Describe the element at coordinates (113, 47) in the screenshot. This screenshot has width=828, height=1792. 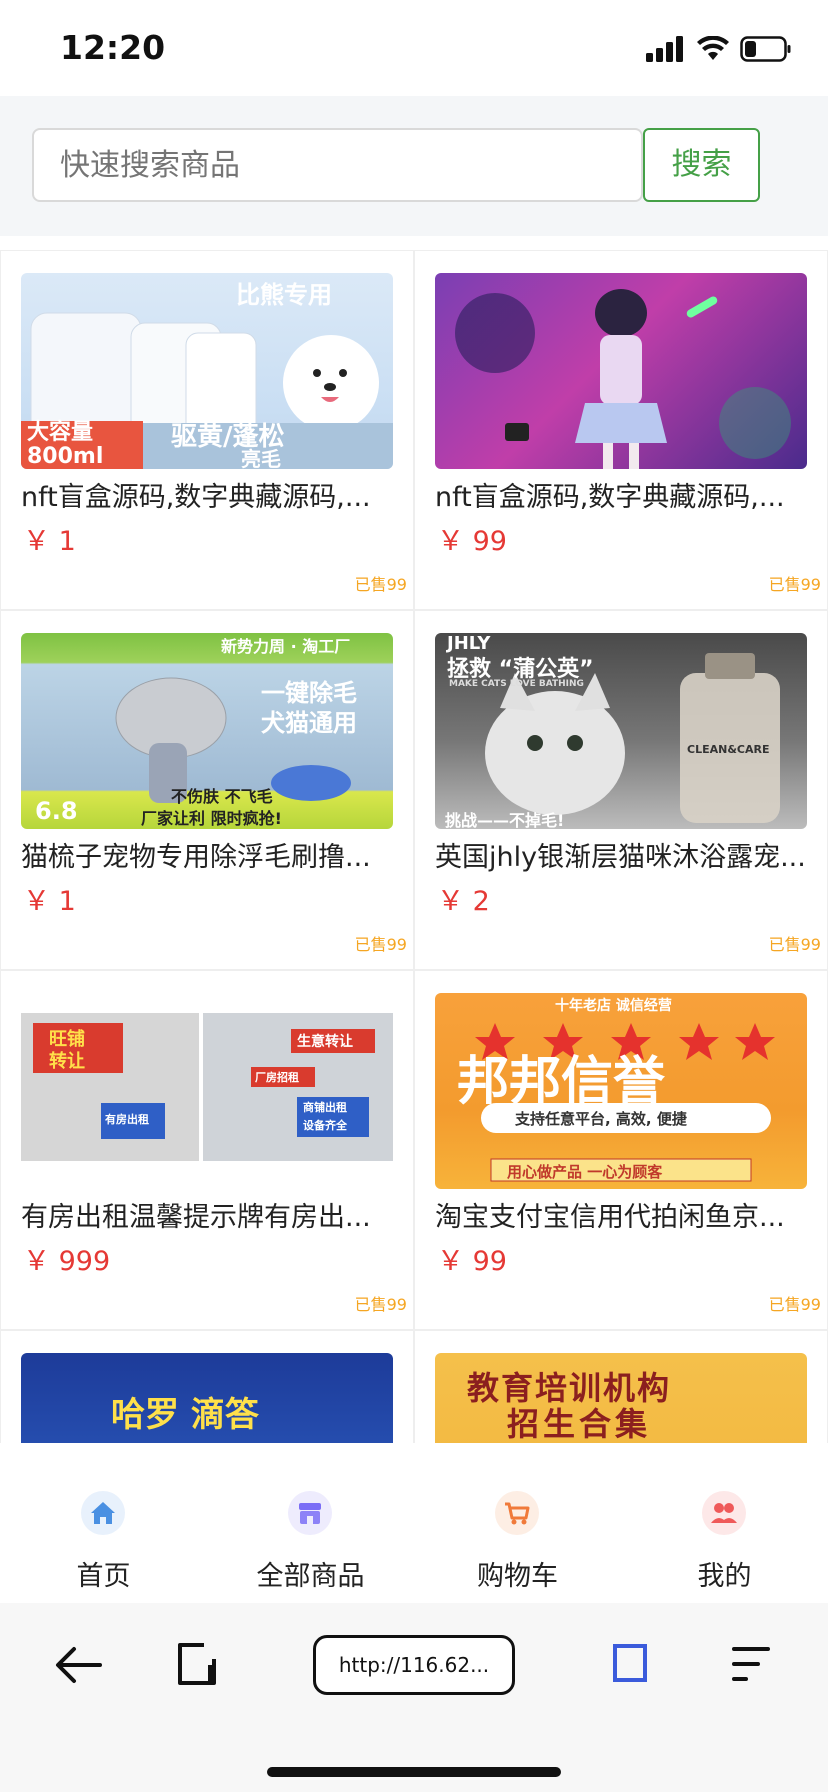
I see `status-time: 12:20` at that location.